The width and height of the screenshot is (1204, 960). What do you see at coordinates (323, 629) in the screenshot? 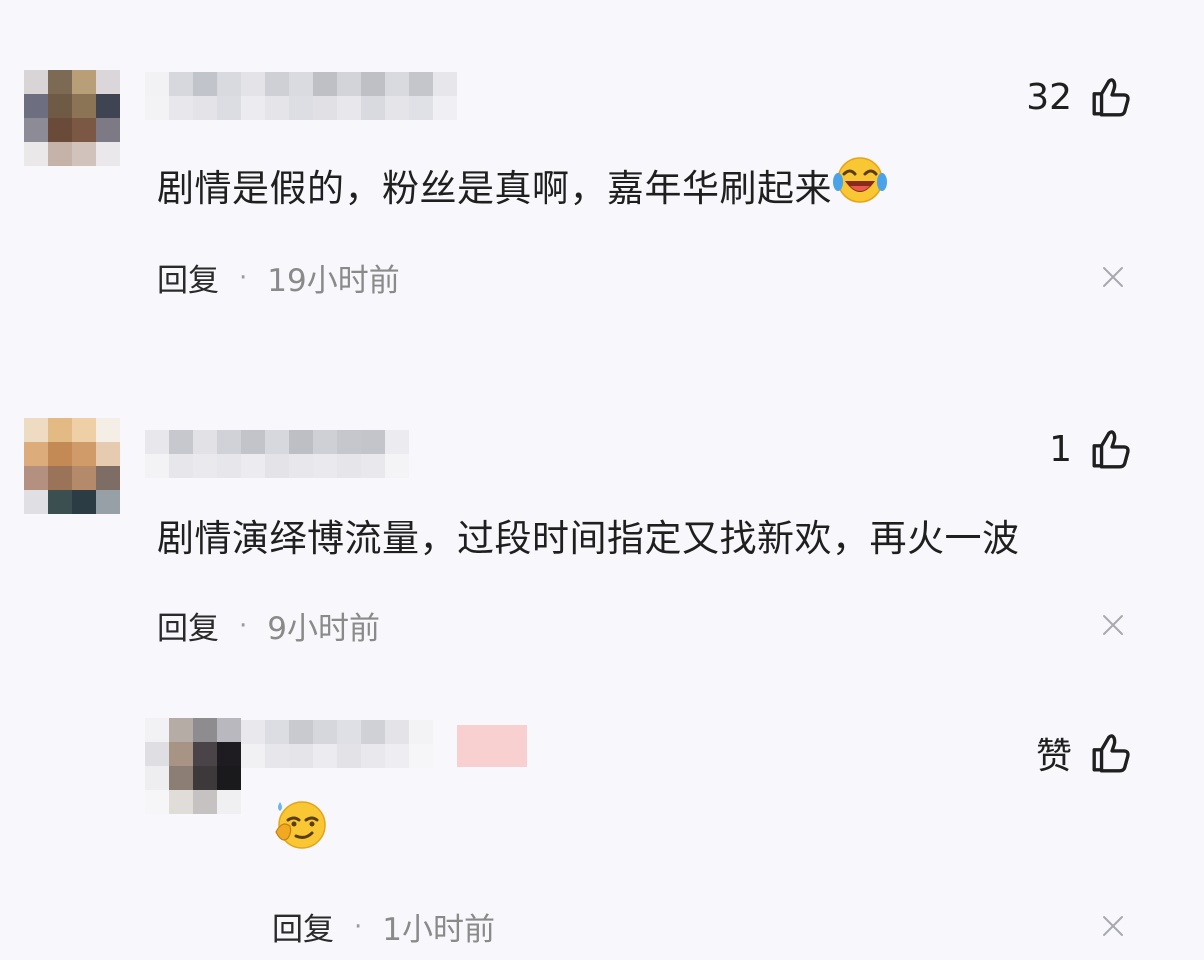
I see `timestamp: 9小时前` at bounding box center [323, 629].